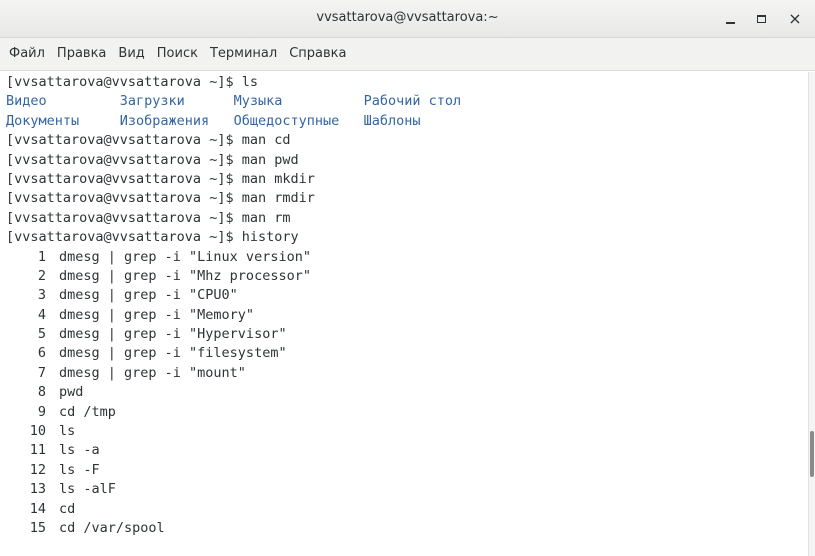 The width and height of the screenshot is (815, 556). I want to click on command-text: man rm, so click(266, 217).